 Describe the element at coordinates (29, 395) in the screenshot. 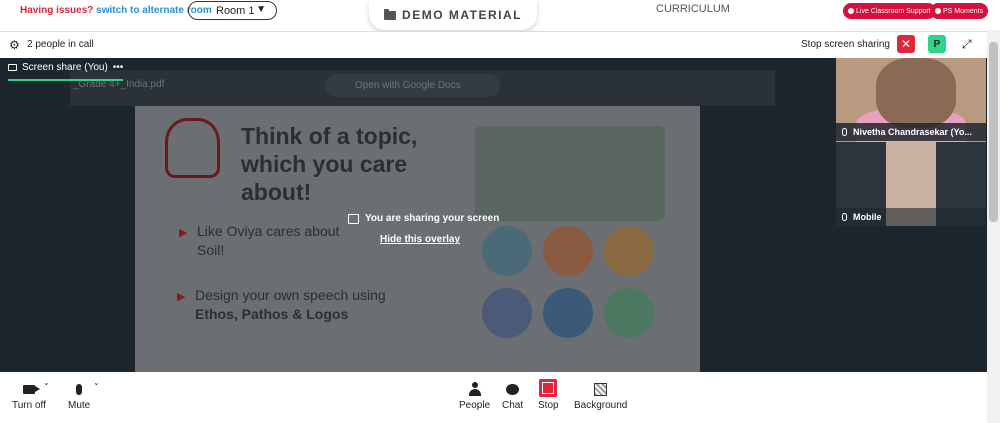

I see `camera-toggle-button: Turn off` at that location.